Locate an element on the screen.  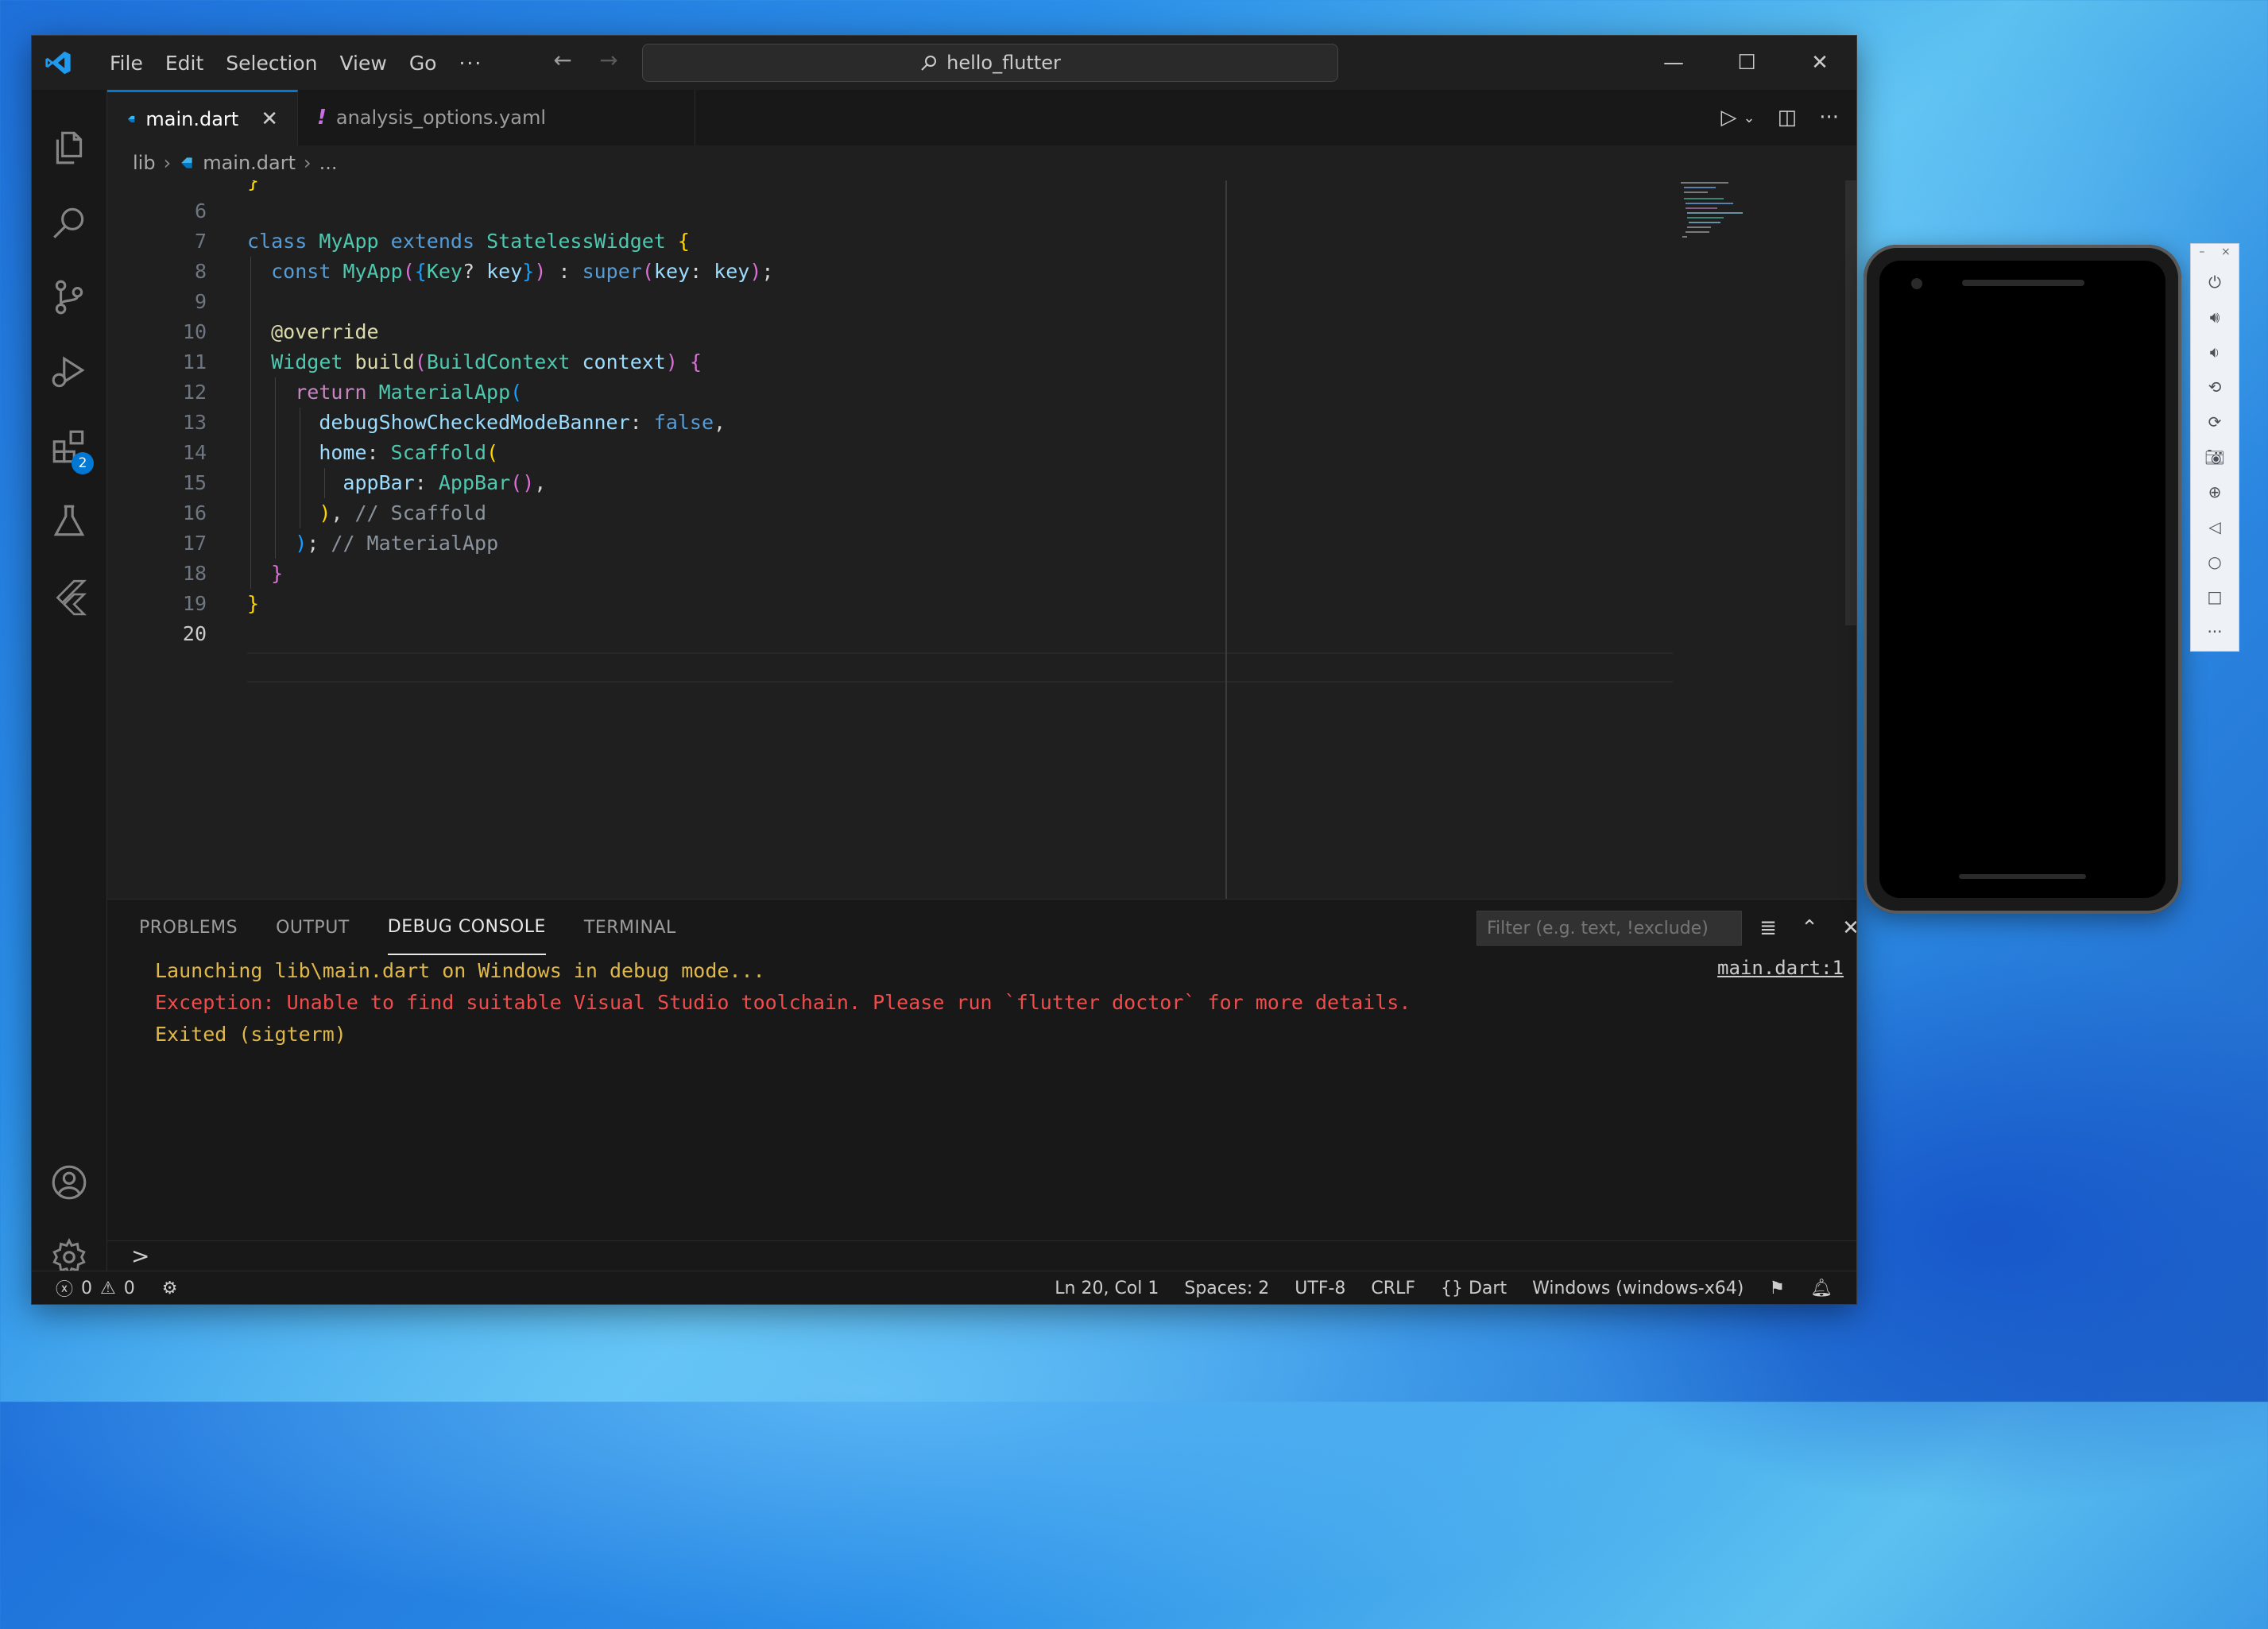
back-triangle-icon: ◁ is located at coordinates (2215, 526).